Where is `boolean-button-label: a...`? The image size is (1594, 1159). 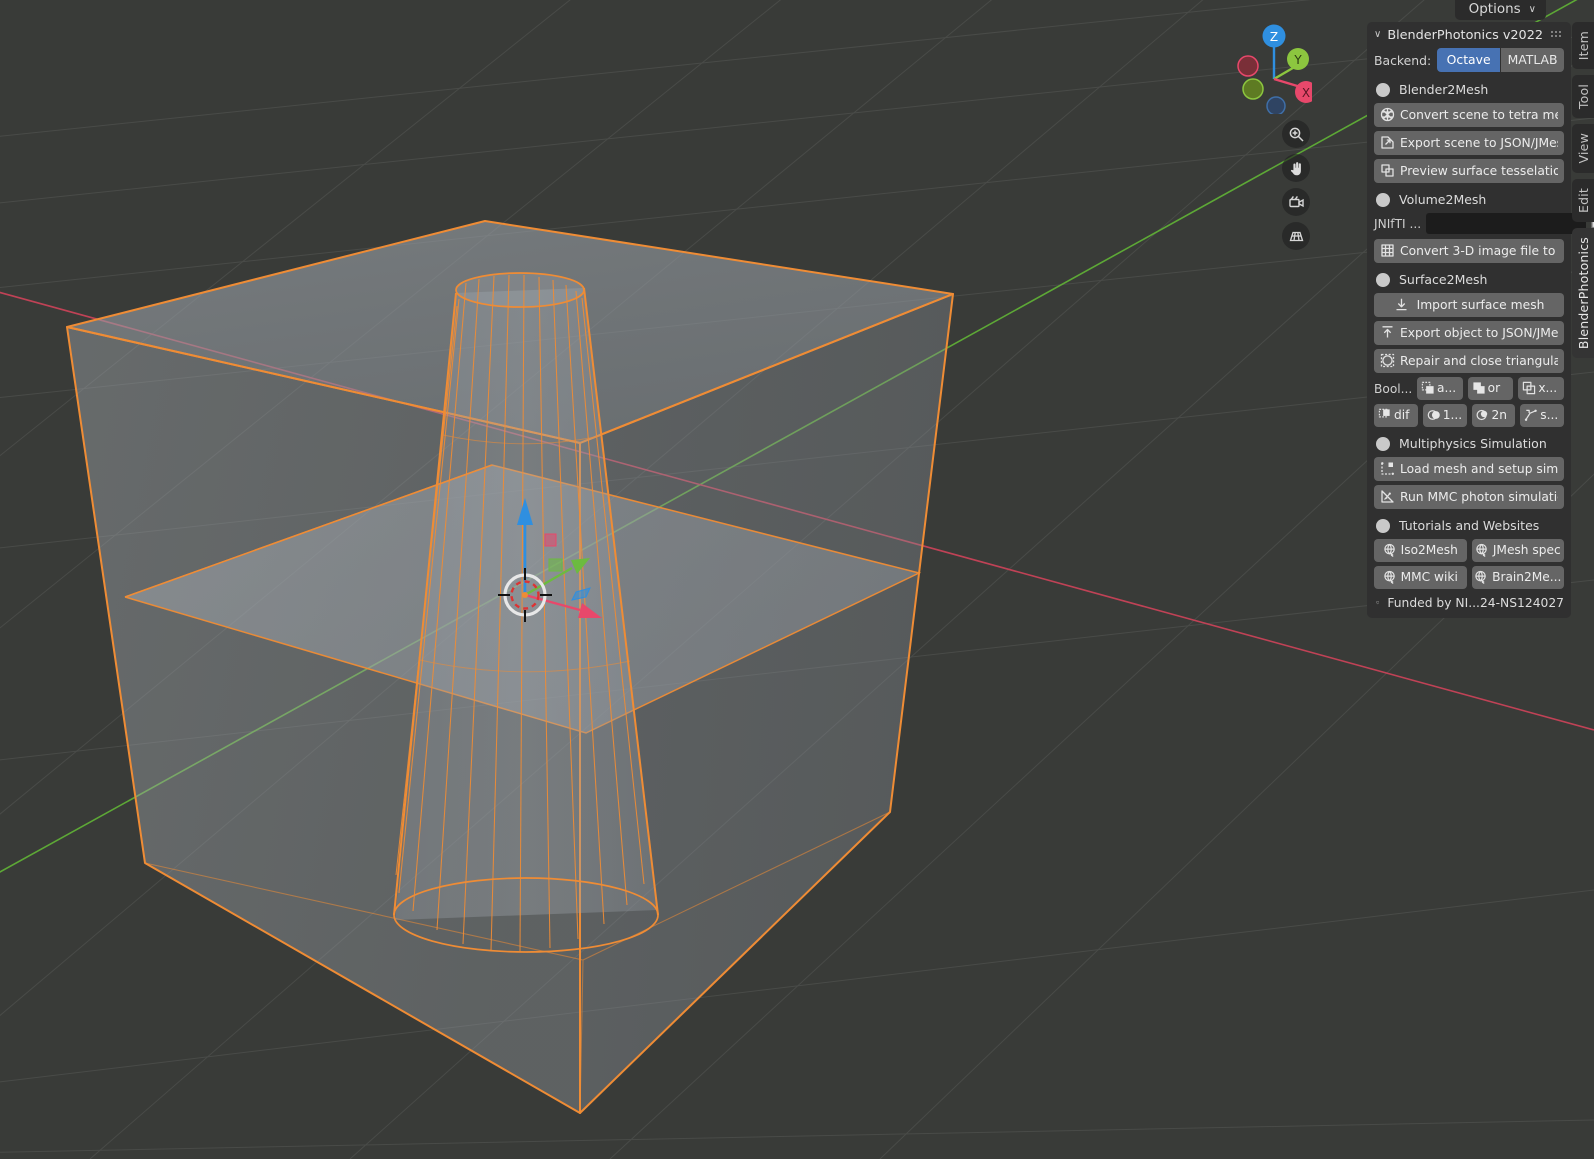 boolean-button-label: a... is located at coordinates (1447, 388).